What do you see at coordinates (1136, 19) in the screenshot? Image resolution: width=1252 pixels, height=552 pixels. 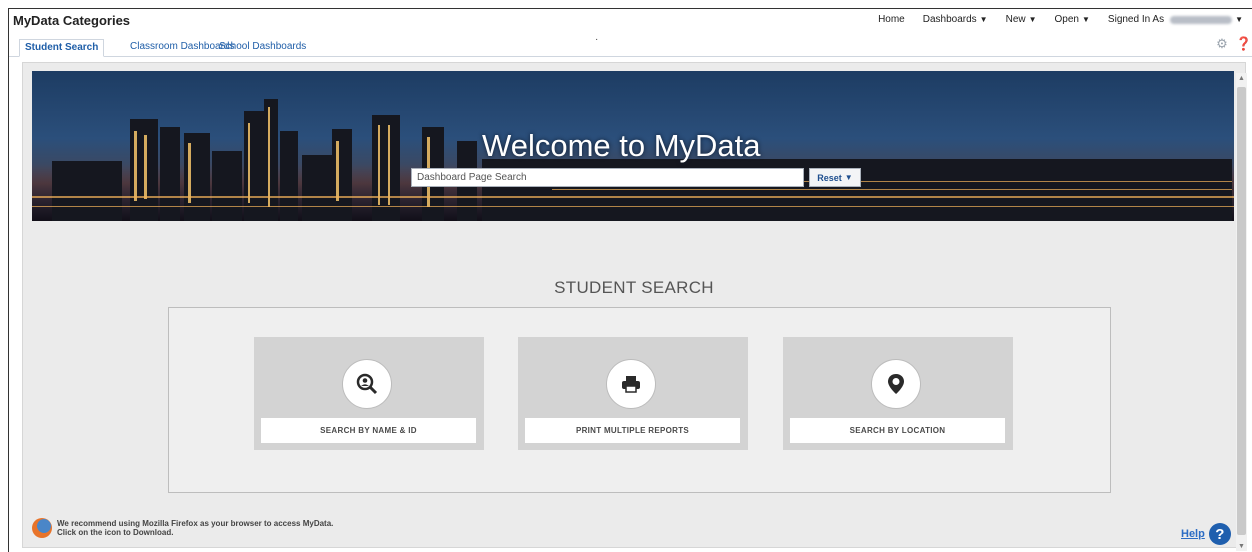 I see `signed-in-label: Signed In As` at bounding box center [1136, 19].